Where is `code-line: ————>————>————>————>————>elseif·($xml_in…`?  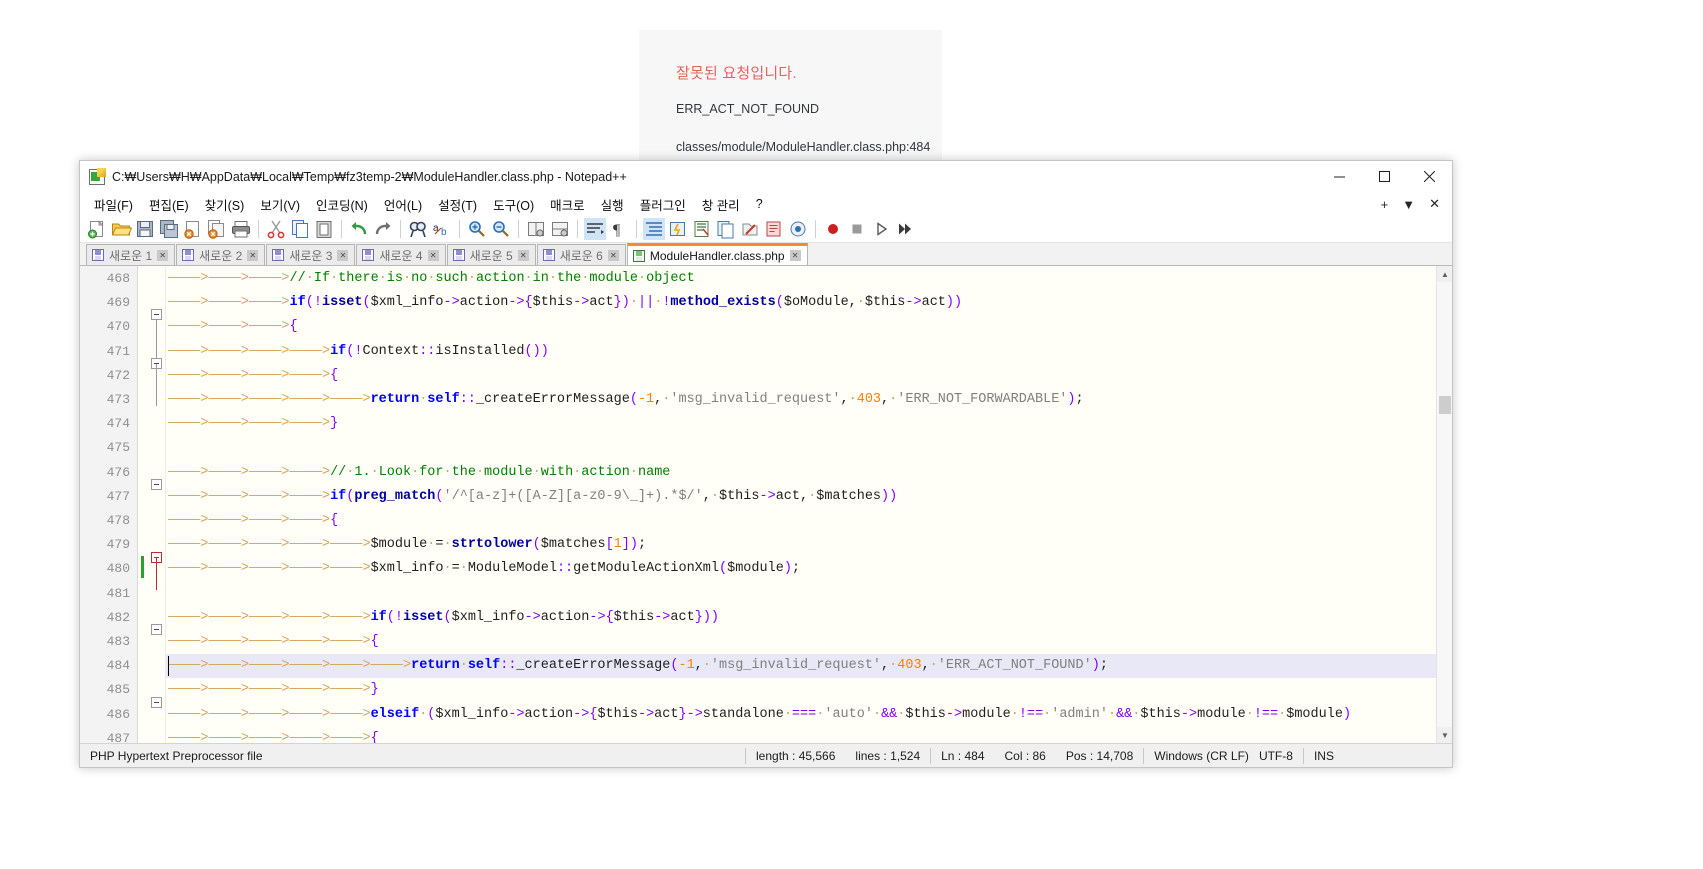 code-line: ————>————>————>————>————>elseif·($xml_in… is located at coordinates (809, 715).